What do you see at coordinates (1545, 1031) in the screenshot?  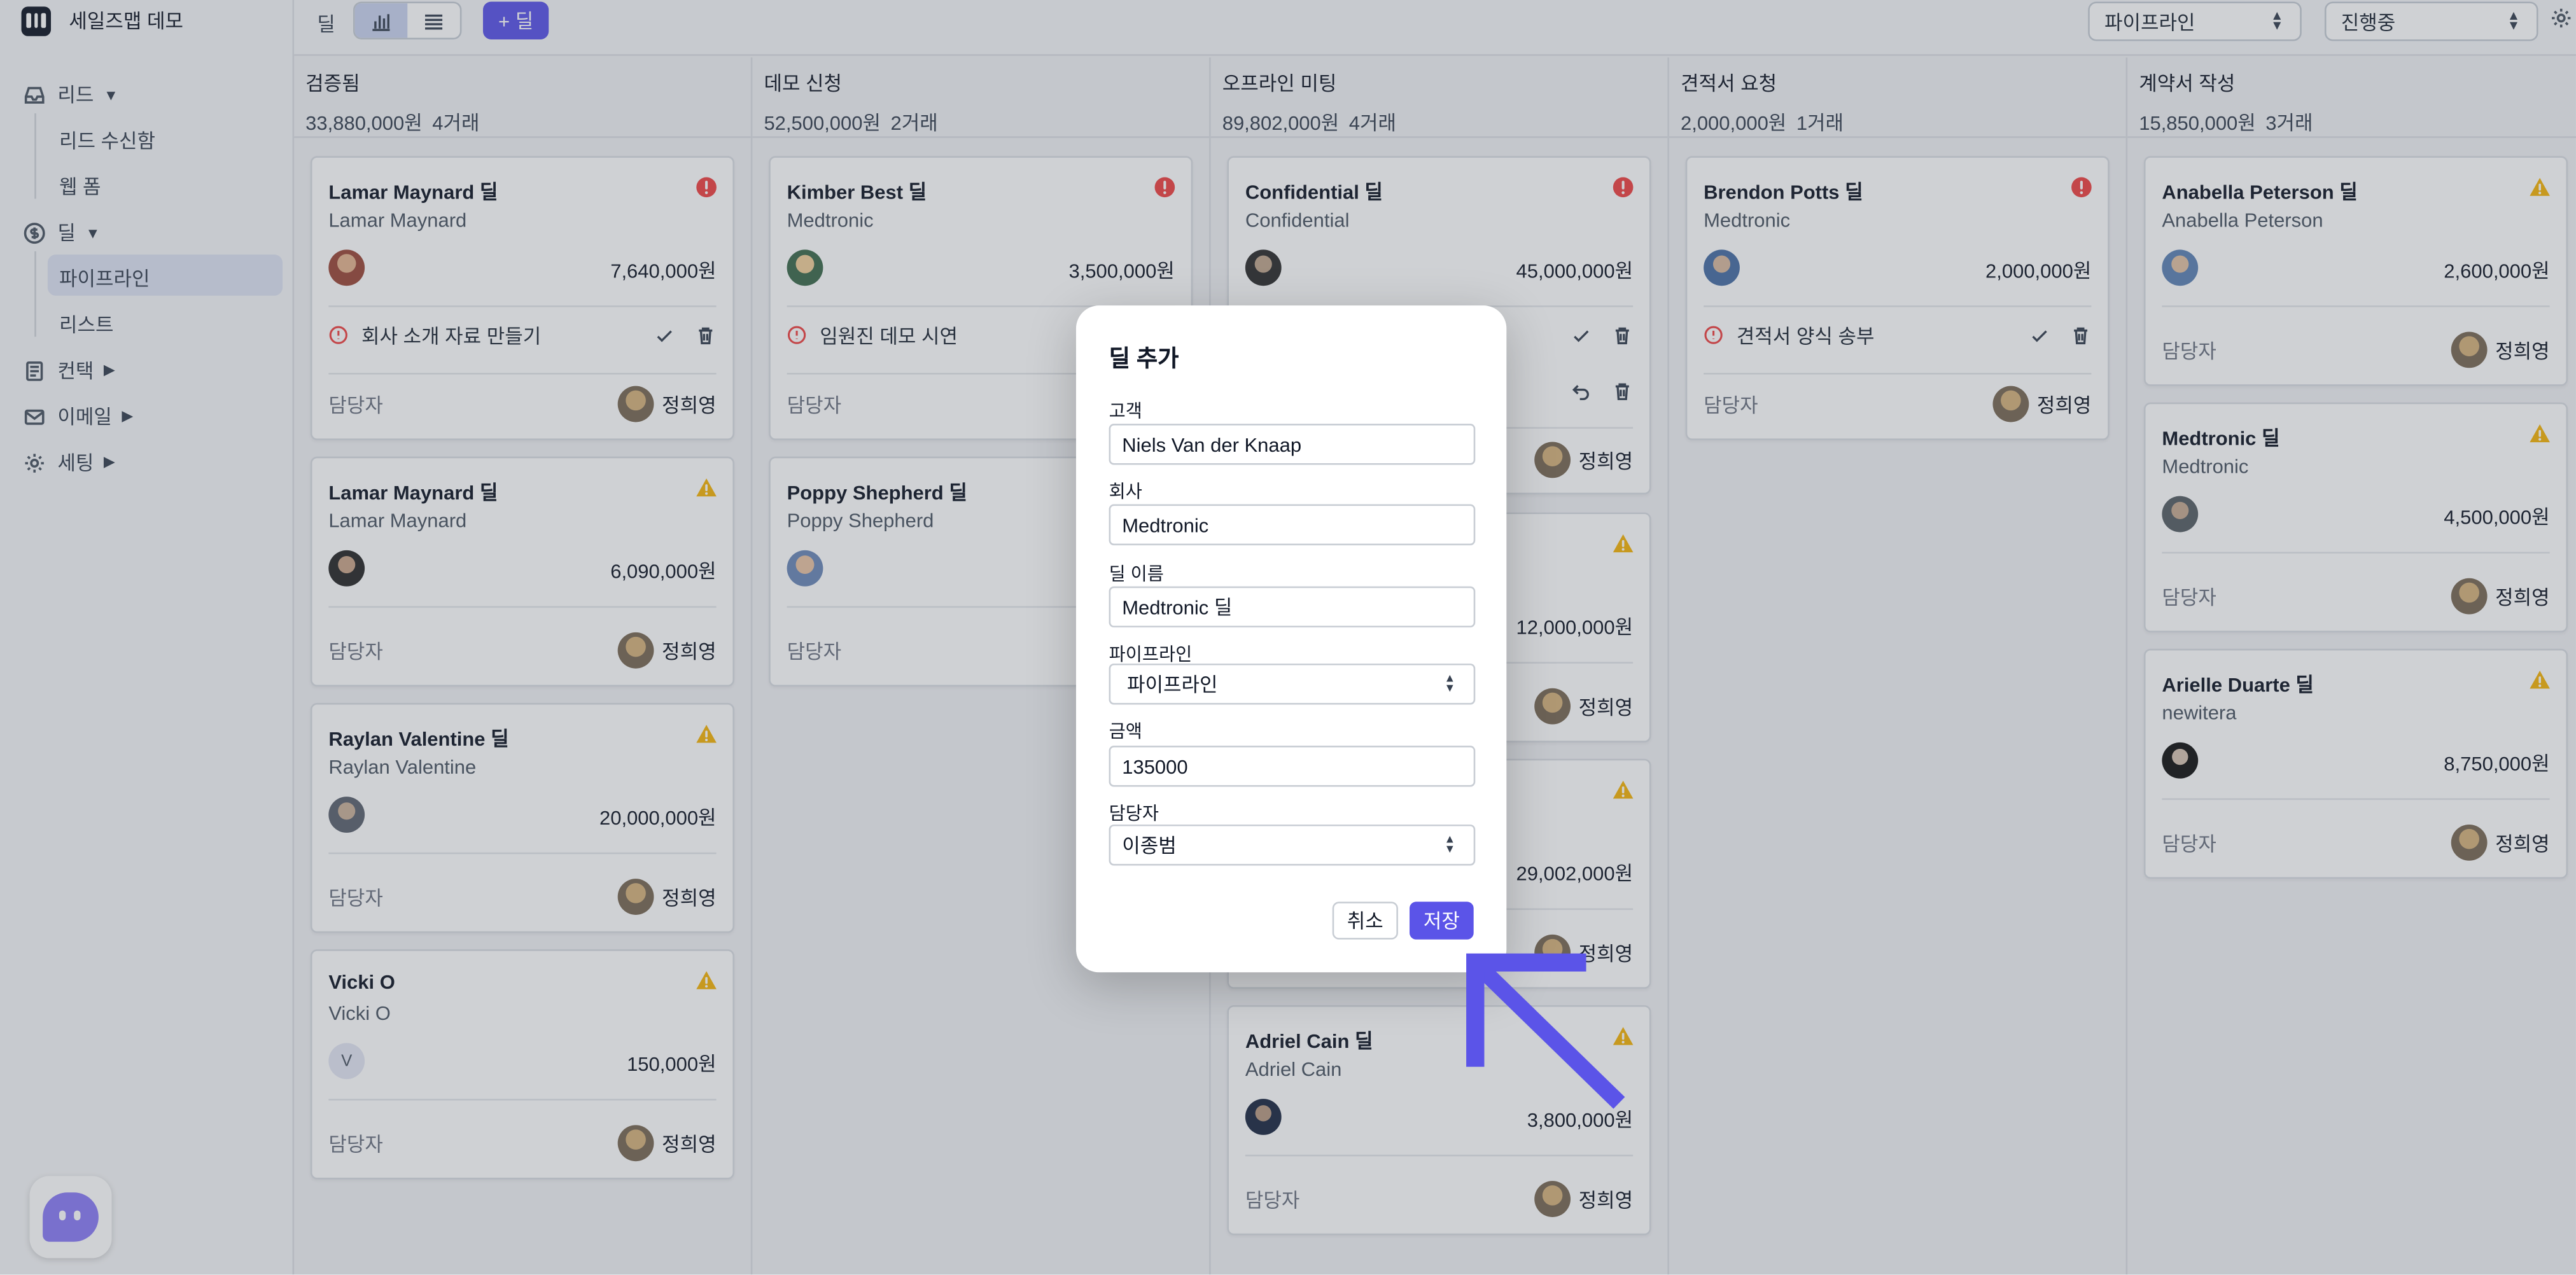 I see `pointer-arrow-icon` at bounding box center [1545, 1031].